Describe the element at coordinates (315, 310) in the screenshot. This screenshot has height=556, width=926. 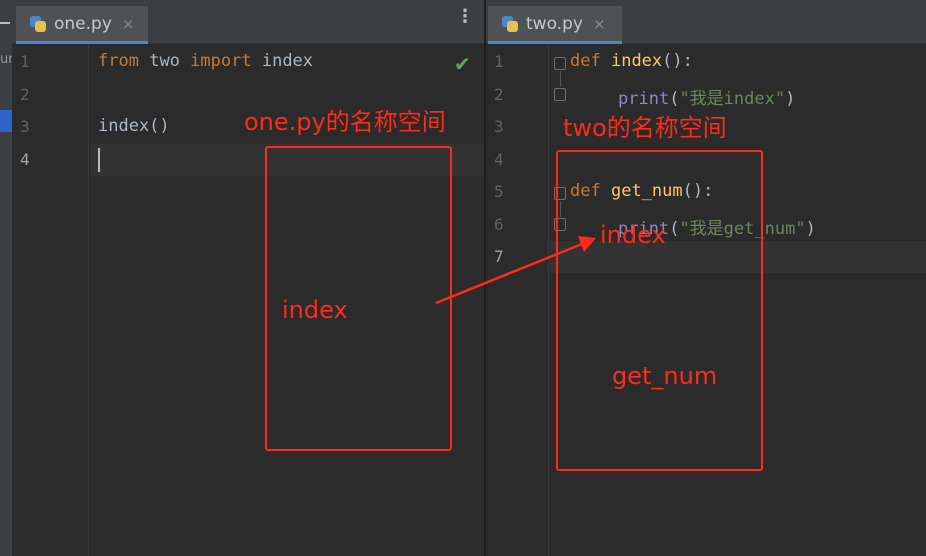
I see `annotation-left-index: index` at that location.